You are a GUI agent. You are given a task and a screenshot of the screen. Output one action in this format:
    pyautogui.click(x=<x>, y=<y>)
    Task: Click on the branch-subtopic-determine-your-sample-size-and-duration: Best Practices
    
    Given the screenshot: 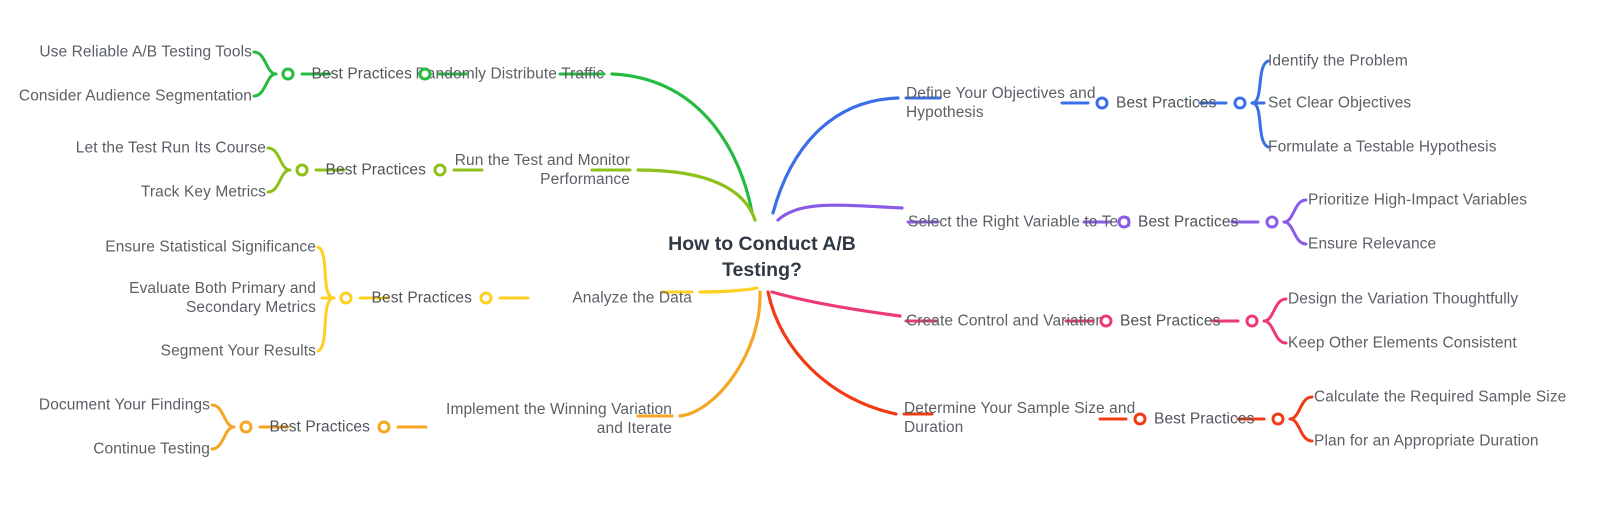 What is the action you would take?
    pyautogui.click(x=1204, y=419)
    